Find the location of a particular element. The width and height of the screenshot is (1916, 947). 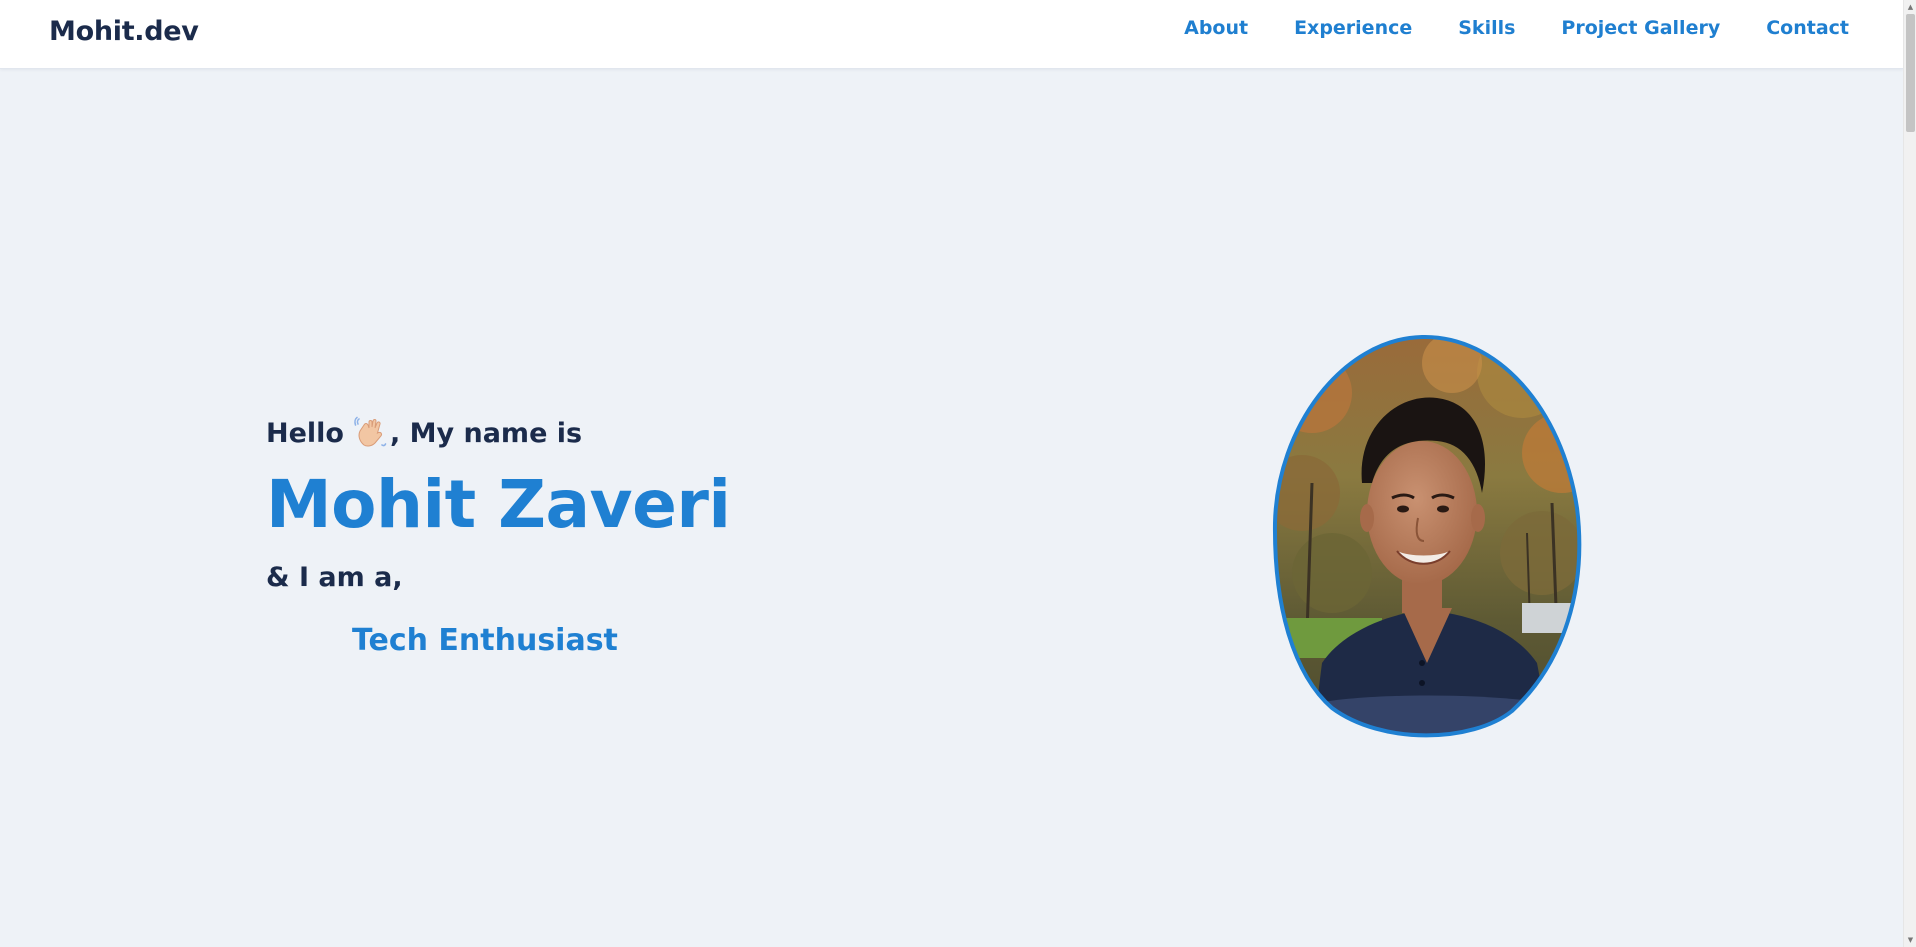

nav-link-project-gallery: Project Gallery is located at coordinates (1640, 28).